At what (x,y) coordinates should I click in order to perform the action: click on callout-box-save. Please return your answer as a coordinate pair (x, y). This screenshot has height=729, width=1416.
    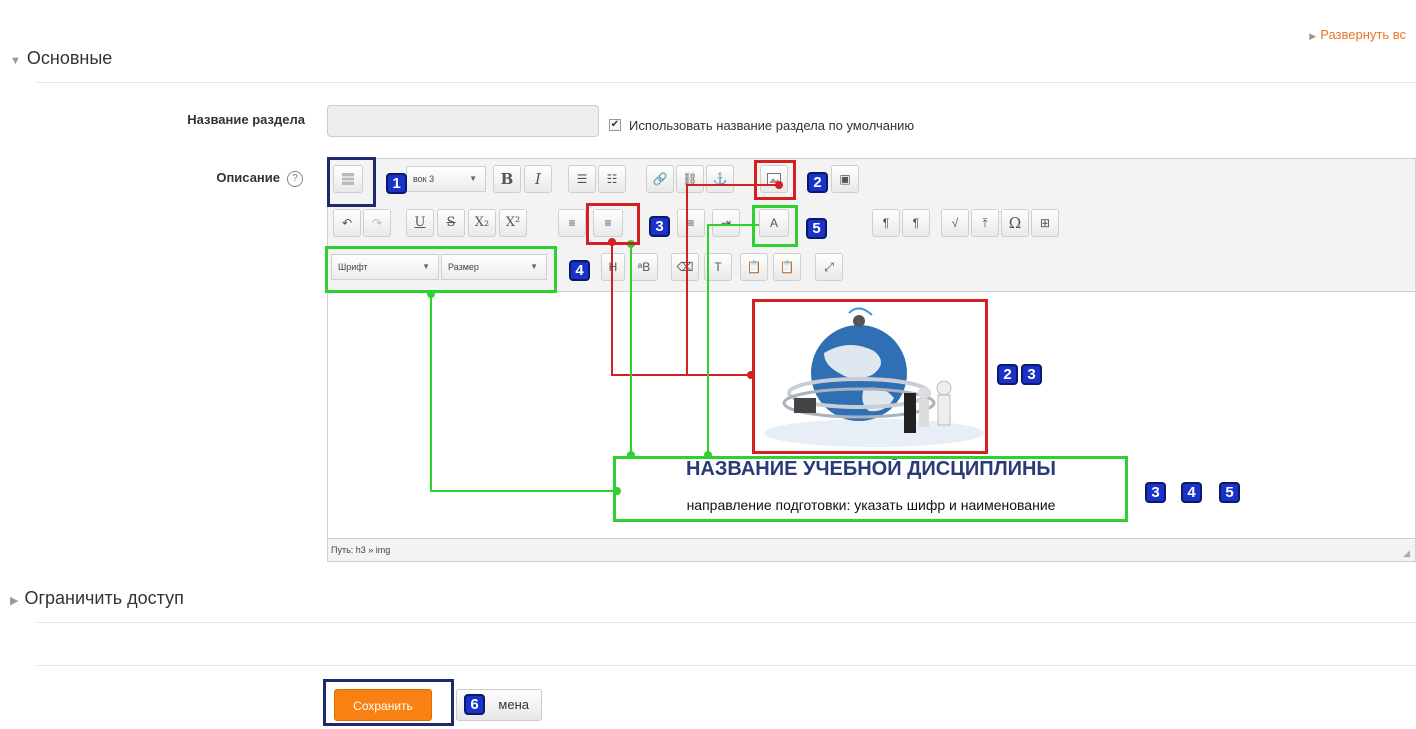
    Looking at the image, I should click on (388, 702).